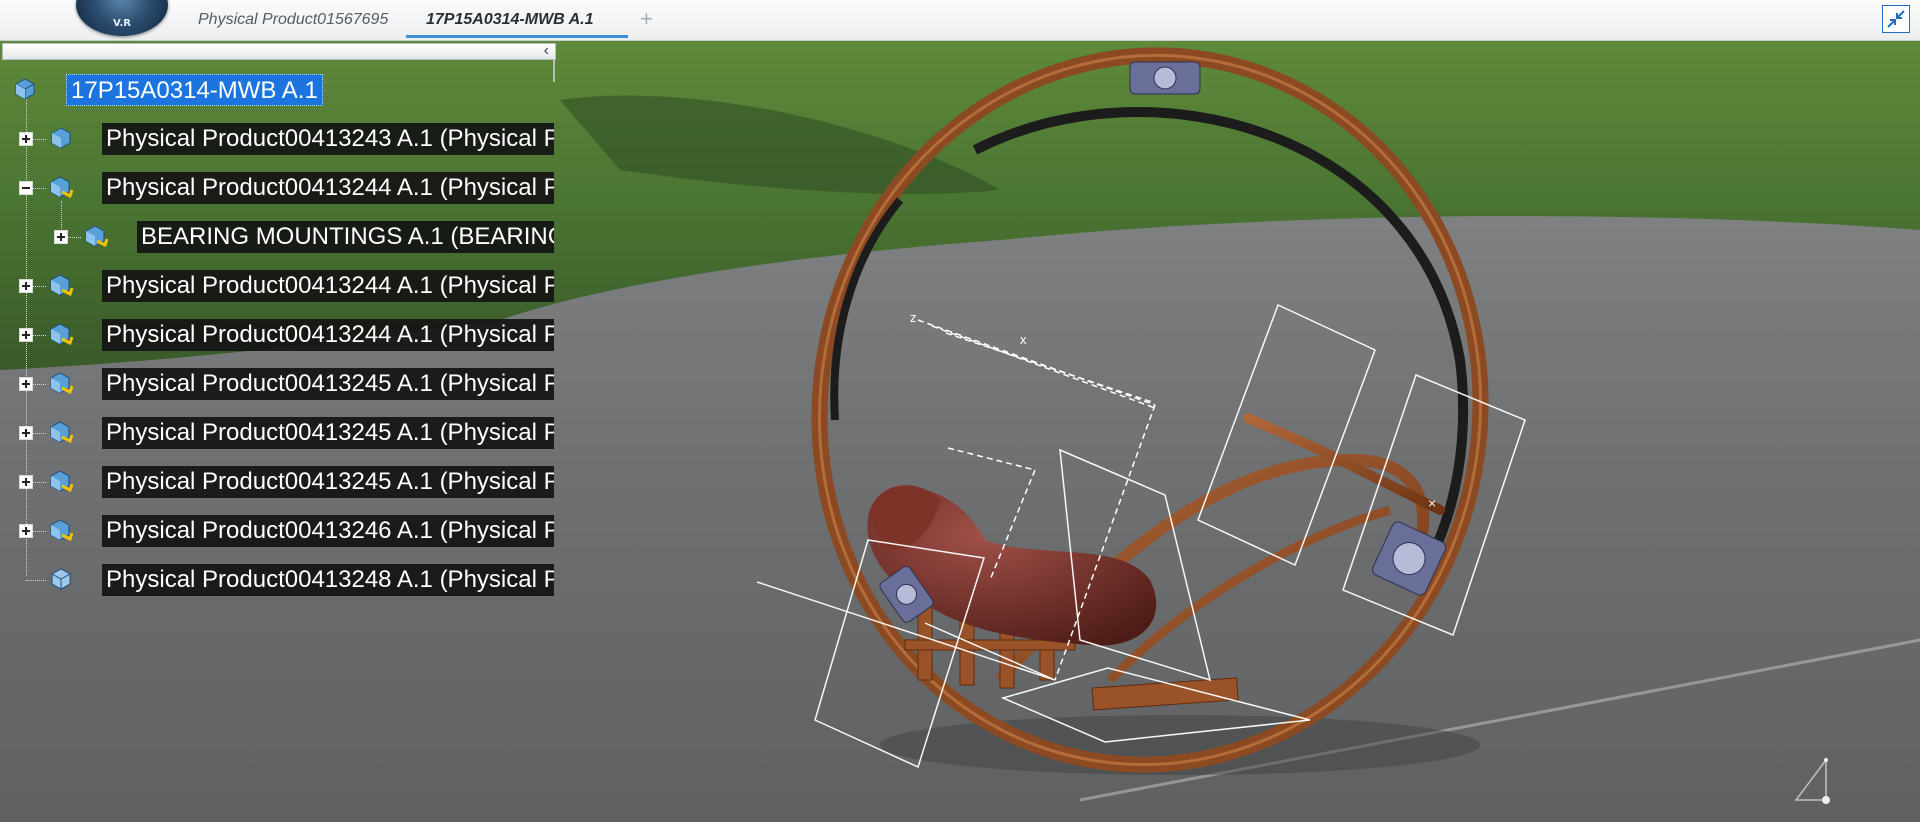 The width and height of the screenshot is (1920, 822). I want to click on bearing-top, so click(1165, 78).